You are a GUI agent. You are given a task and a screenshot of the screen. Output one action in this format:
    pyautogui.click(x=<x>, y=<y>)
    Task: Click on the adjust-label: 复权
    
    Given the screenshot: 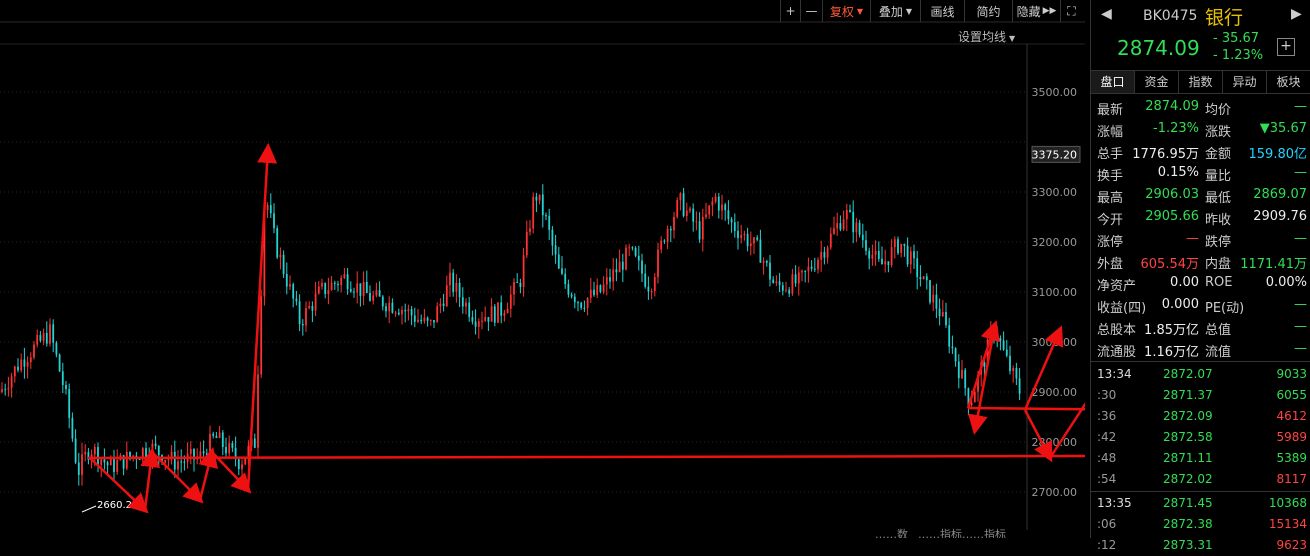 What is the action you would take?
    pyautogui.click(x=841, y=11)
    